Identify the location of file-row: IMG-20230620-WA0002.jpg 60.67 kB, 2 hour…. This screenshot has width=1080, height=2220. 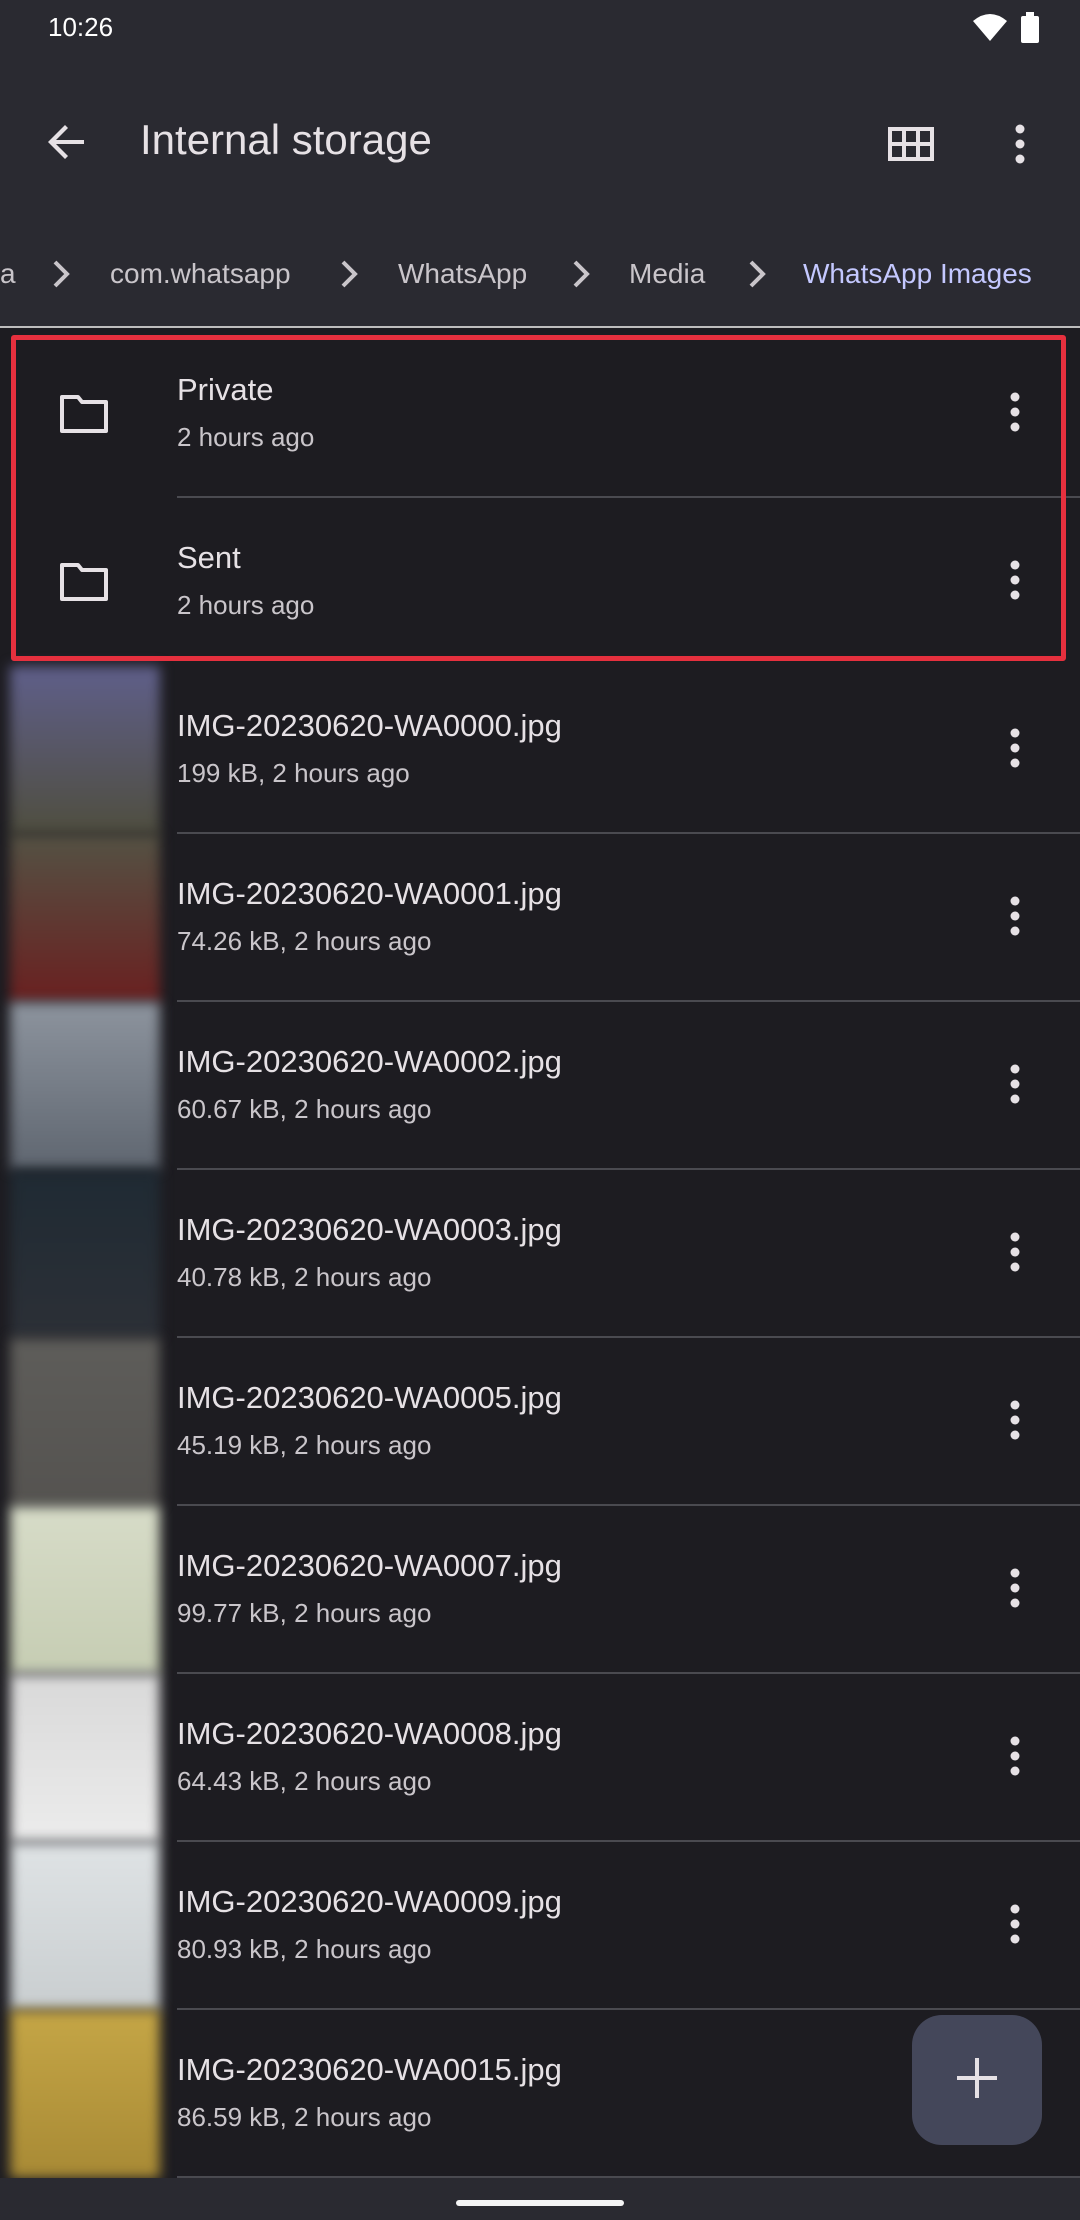
(540, 1086).